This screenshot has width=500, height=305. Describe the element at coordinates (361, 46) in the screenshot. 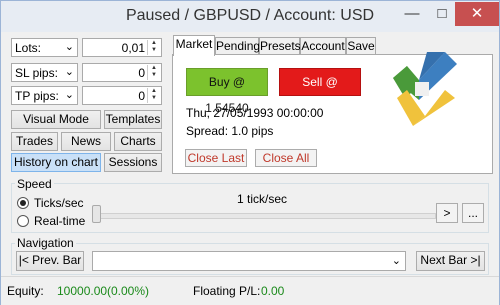

I see `tab-save: Save` at that location.